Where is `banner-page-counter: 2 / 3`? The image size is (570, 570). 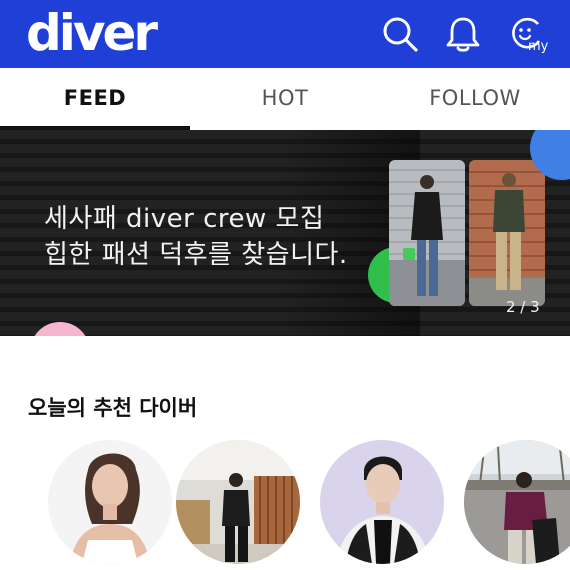 banner-page-counter: 2 / 3 is located at coordinates (523, 307).